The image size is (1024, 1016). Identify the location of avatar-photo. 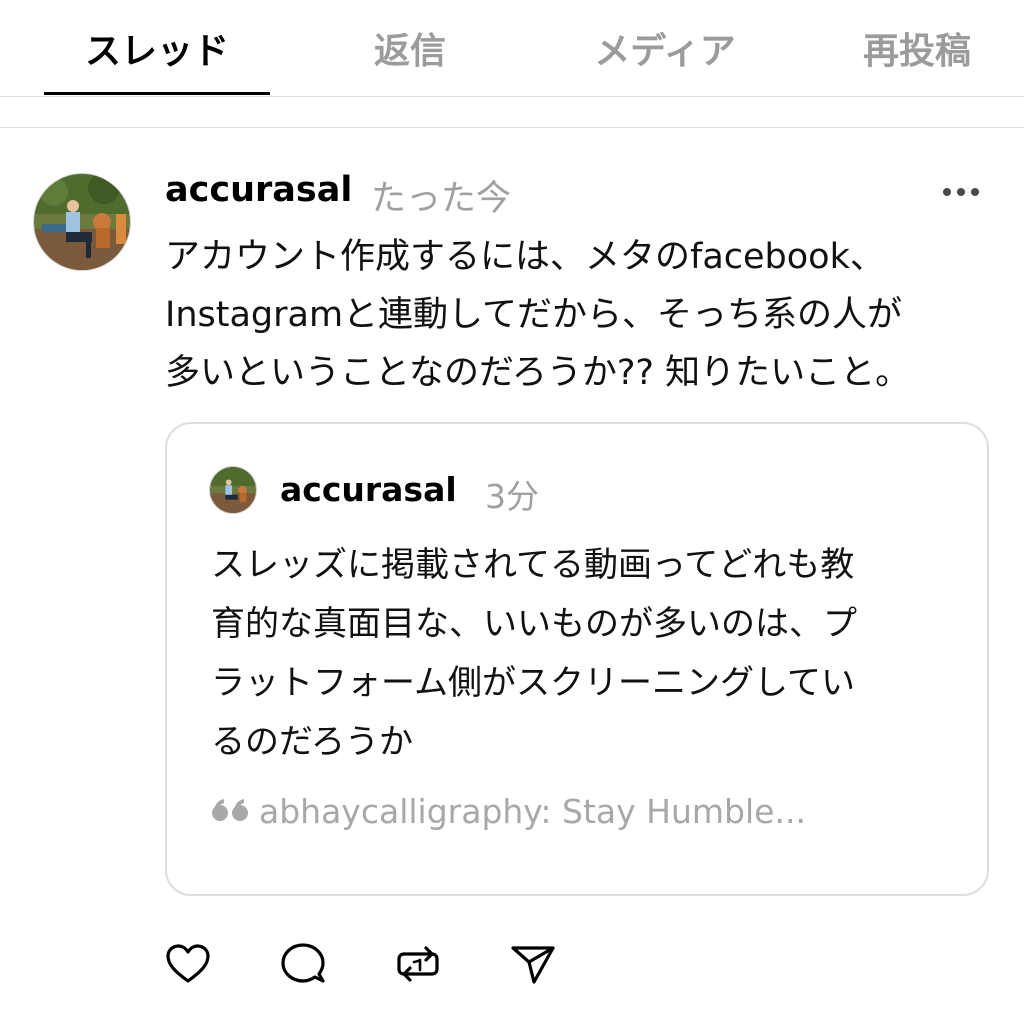
(82, 222).